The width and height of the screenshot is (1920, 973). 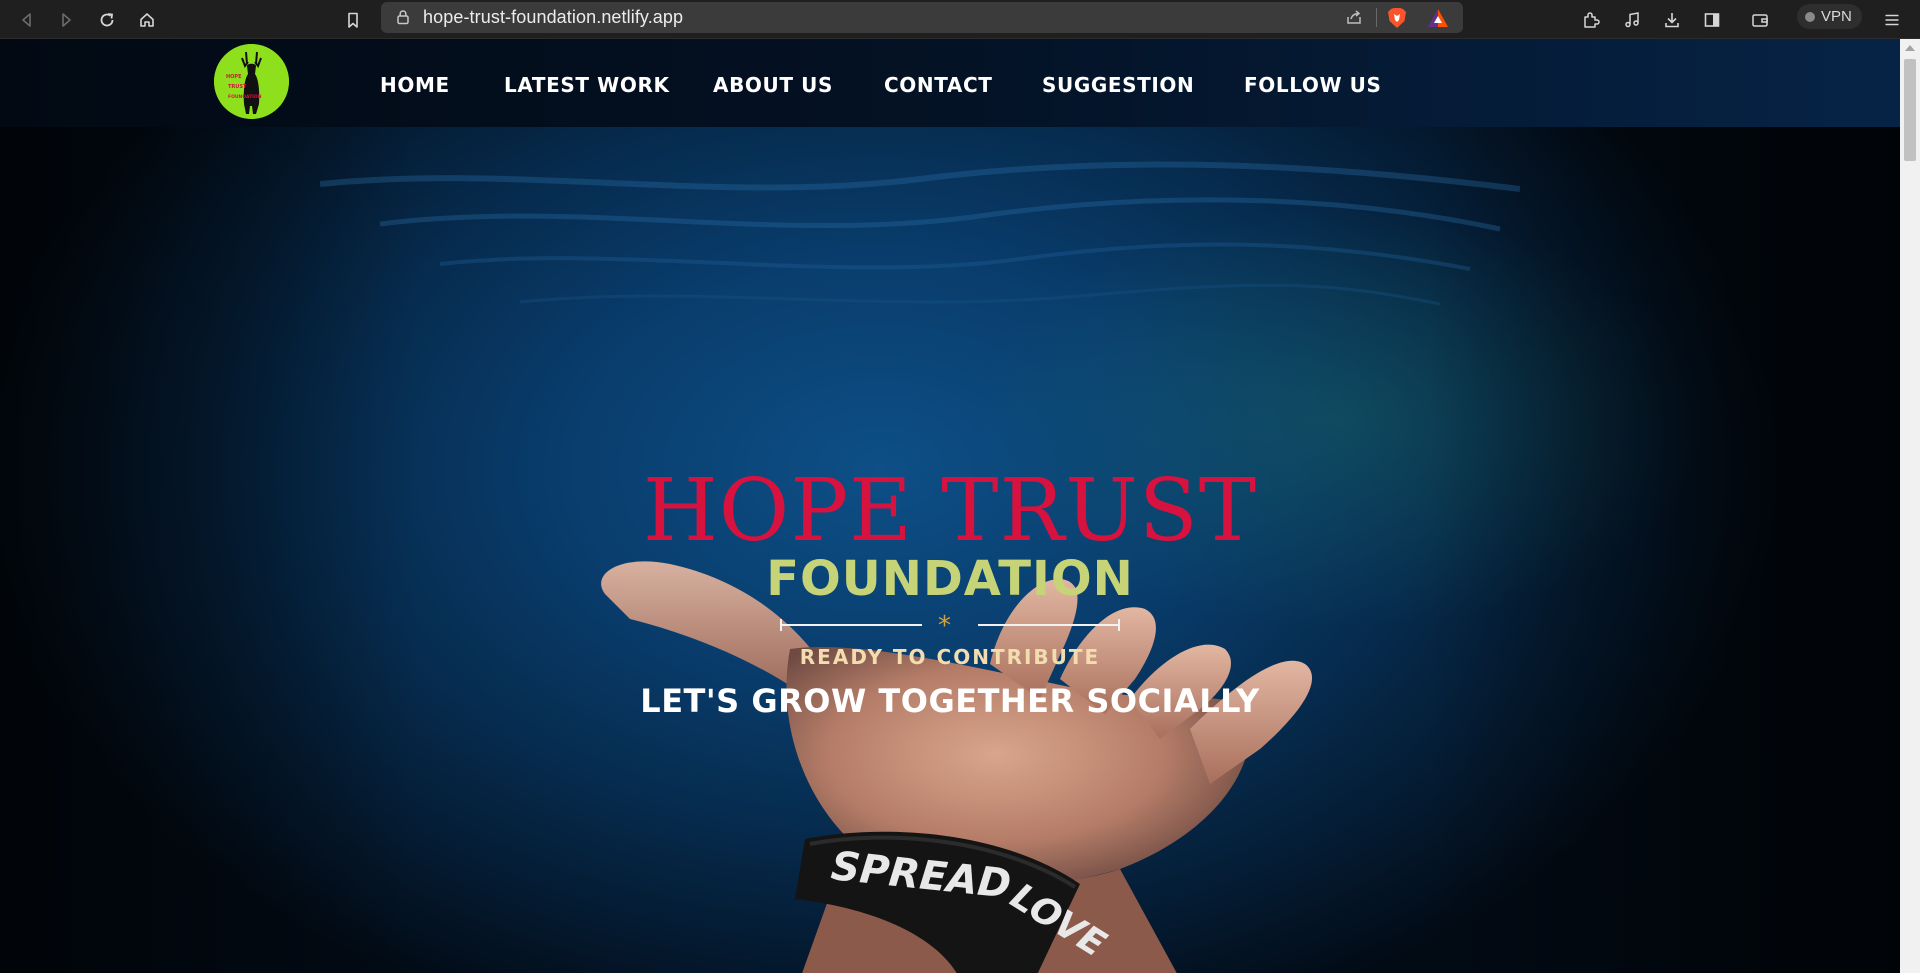 I want to click on page-scrollbar, so click(x=1910, y=506).